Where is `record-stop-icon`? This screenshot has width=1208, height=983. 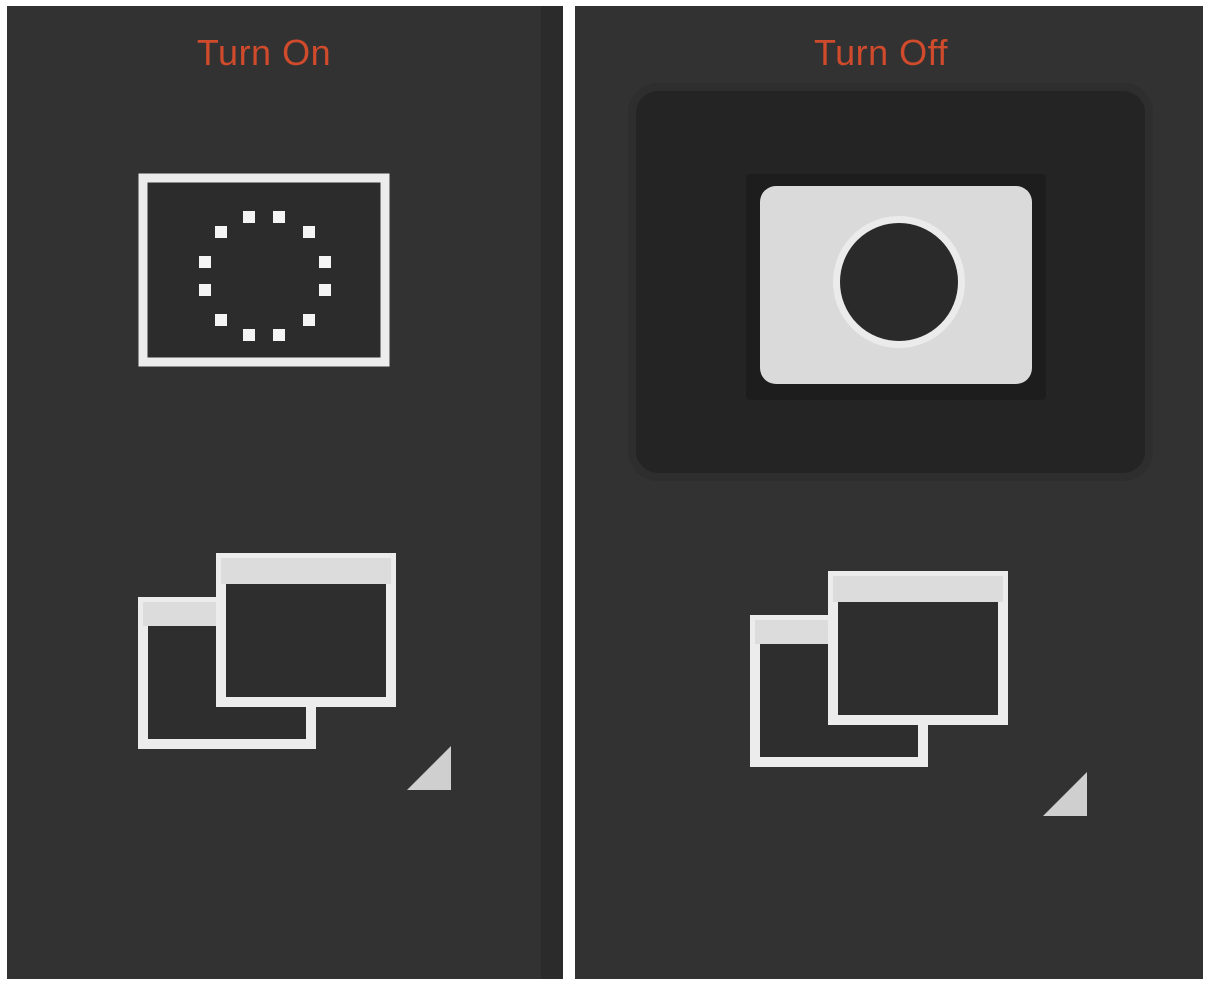 record-stop-icon is located at coordinates (896, 285).